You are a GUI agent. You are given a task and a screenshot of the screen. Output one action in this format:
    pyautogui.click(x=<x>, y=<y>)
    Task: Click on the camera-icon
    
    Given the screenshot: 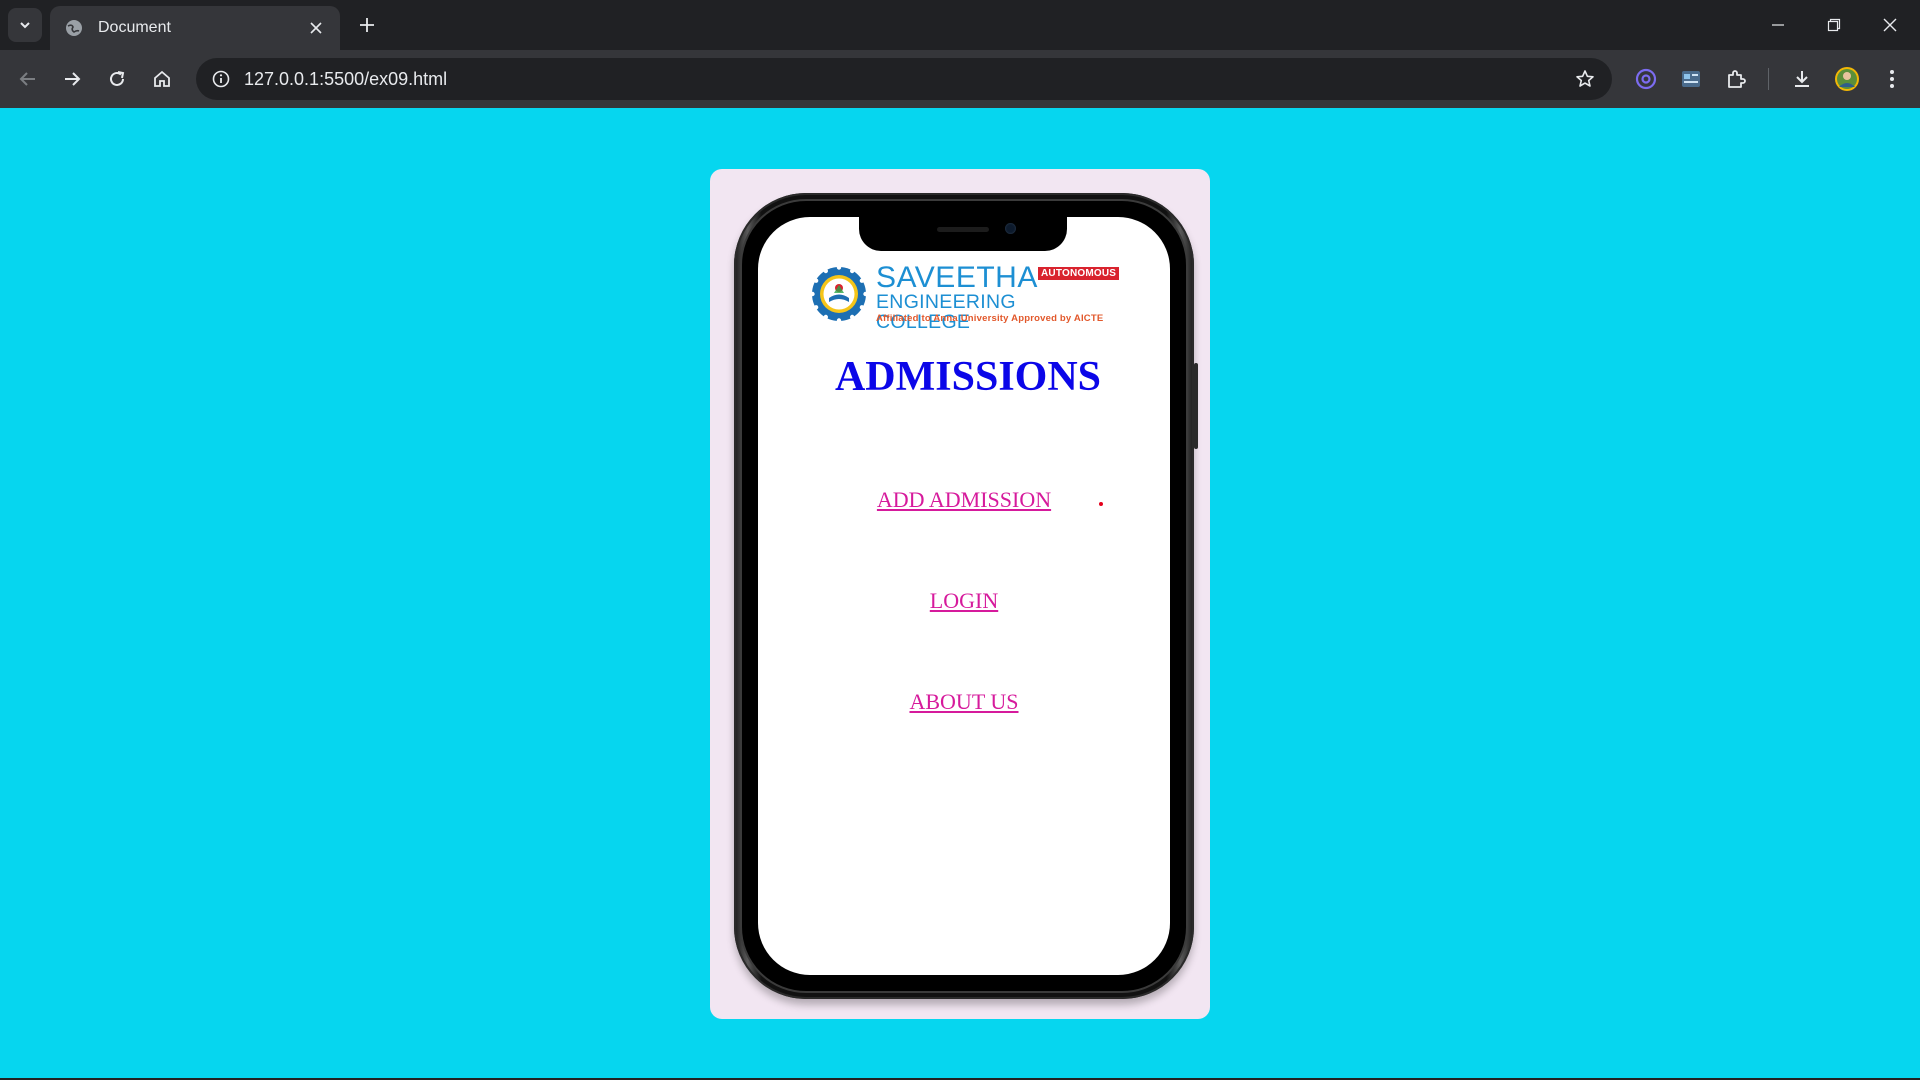 What is the action you would take?
    pyautogui.click(x=1010, y=228)
    